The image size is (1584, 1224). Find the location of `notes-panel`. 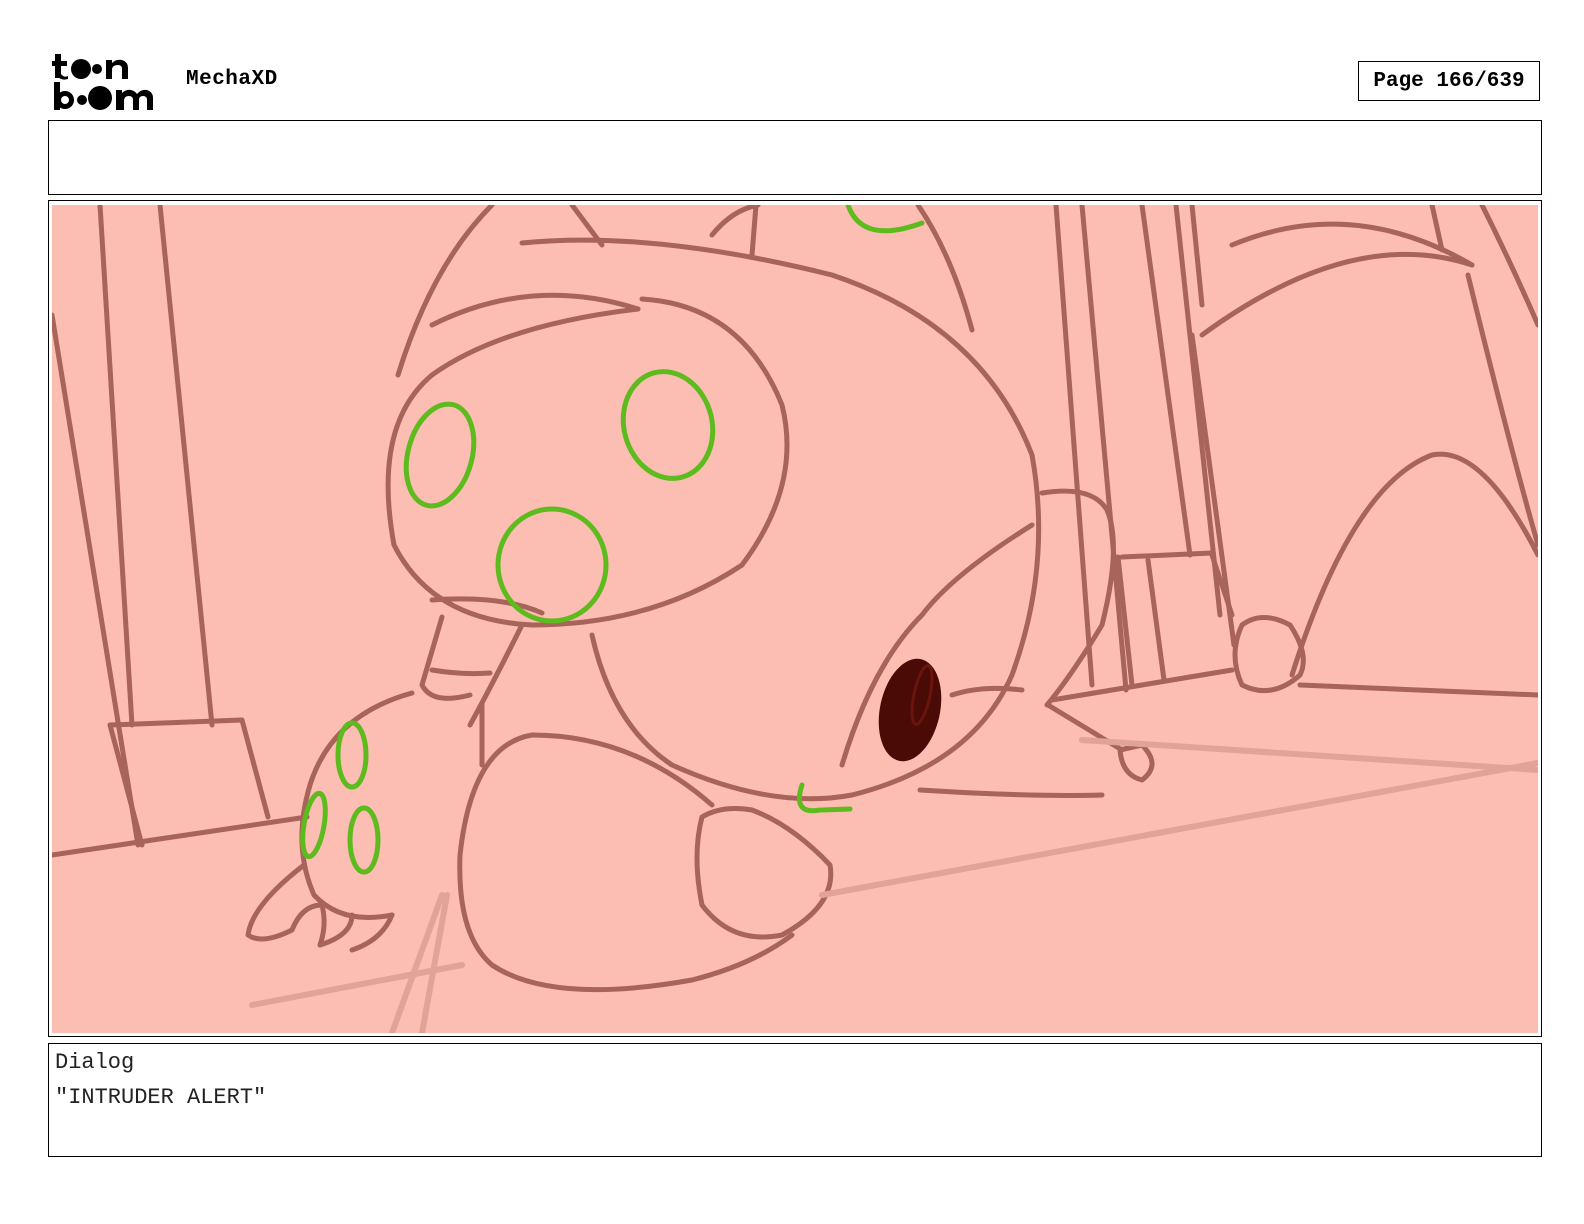

notes-panel is located at coordinates (795, 157).